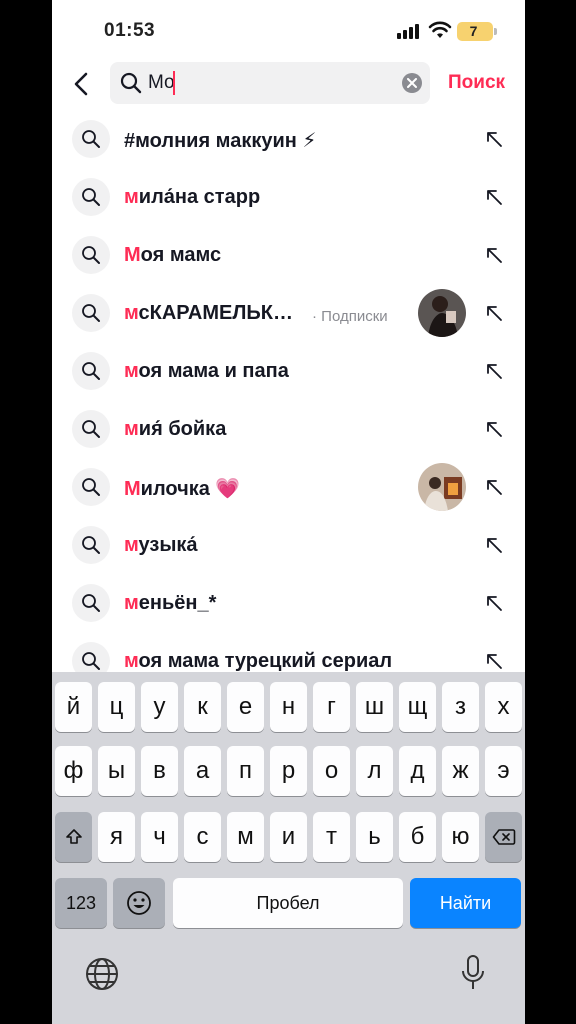  Describe the element at coordinates (192, 197) in the screenshot. I see `suggestion-text: мила́на старр` at that location.